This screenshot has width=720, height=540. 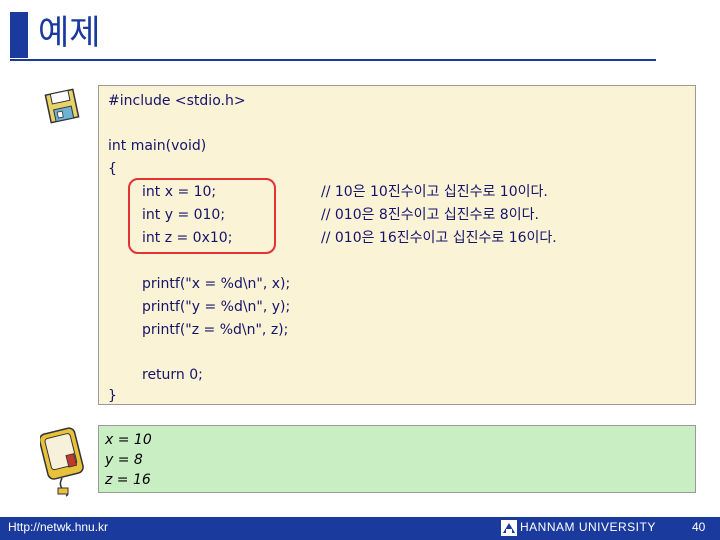 I want to click on output-line-x: x = 10, so click(x=128, y=440).